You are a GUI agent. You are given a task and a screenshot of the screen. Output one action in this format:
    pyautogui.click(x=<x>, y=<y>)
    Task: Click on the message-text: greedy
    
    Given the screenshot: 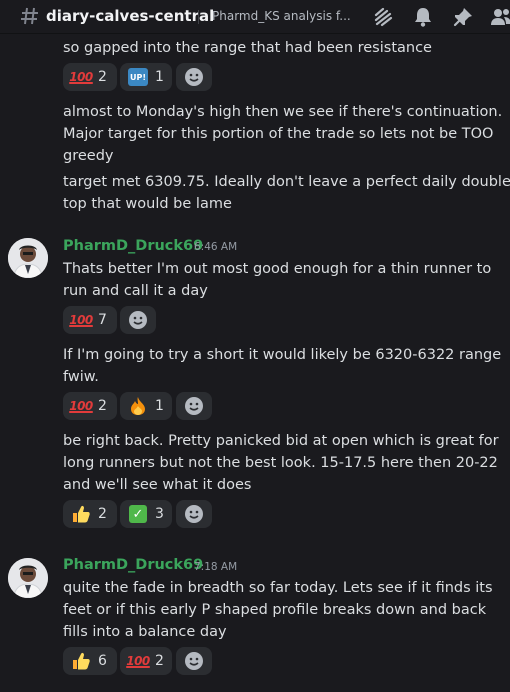 What is the action you would take?
    pyautogui.click(x=88, y=156)
    